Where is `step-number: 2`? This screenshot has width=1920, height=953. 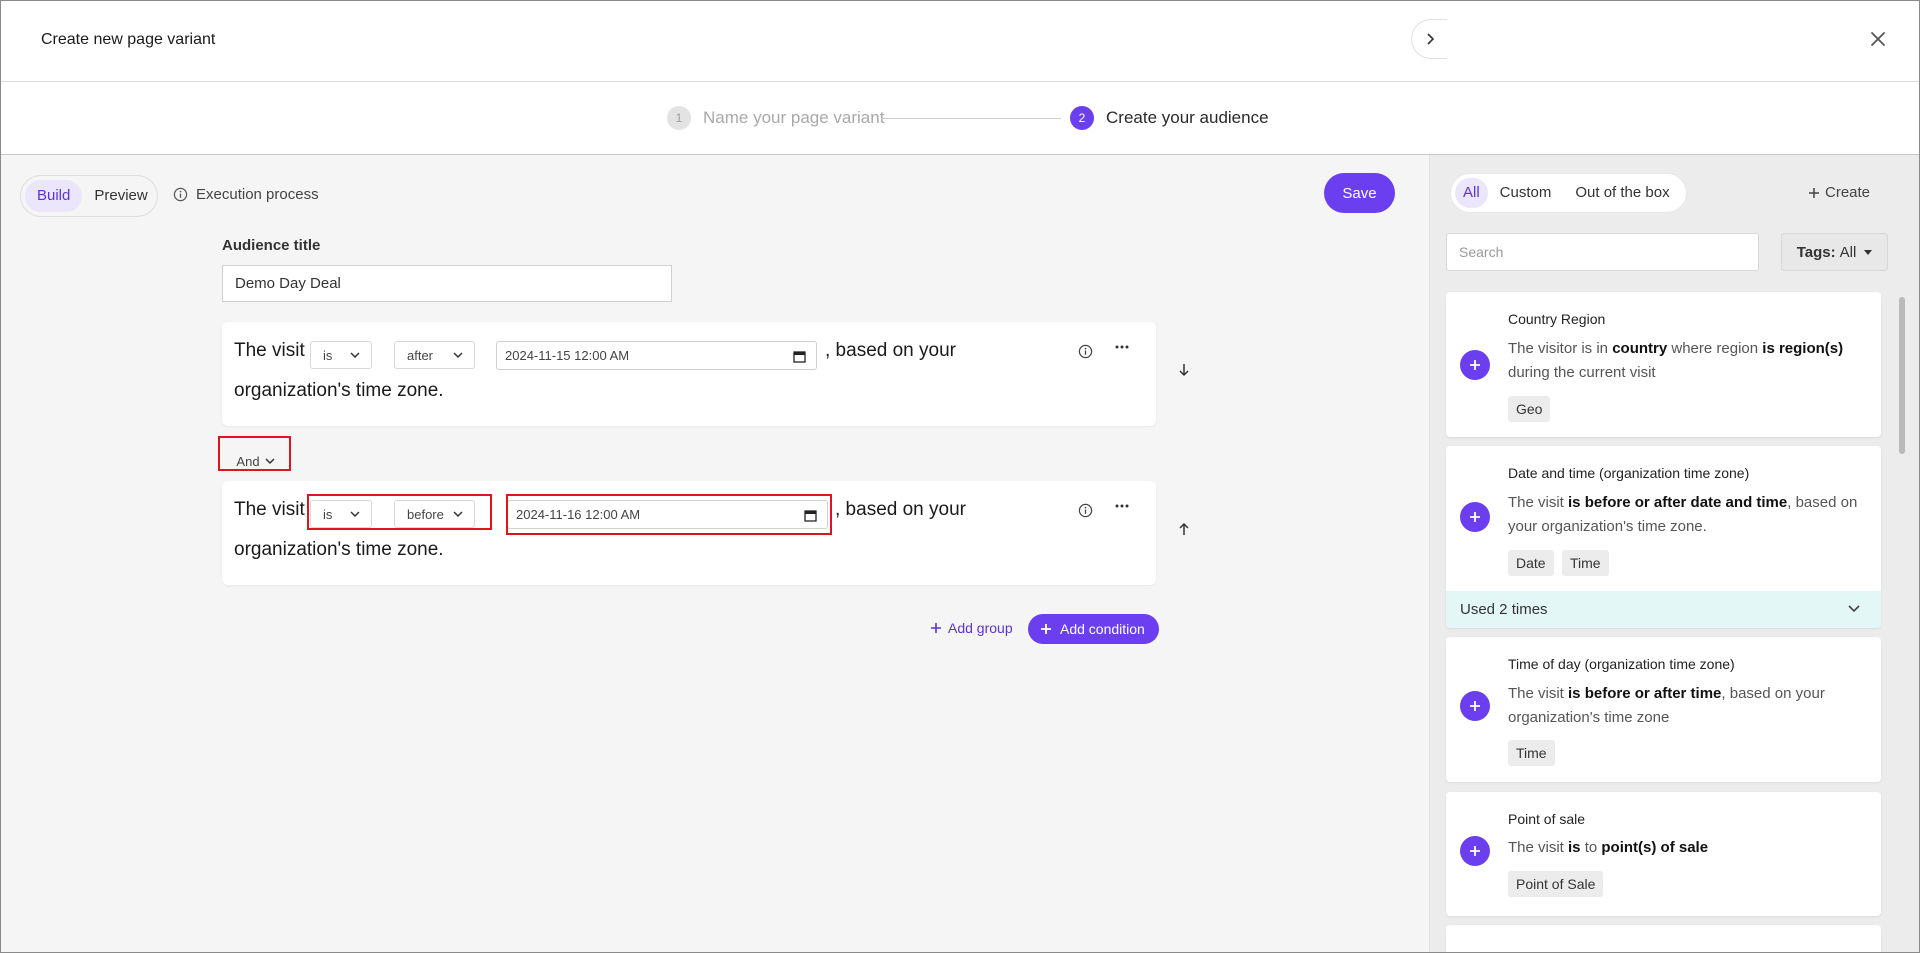
step-number: 2 is located at coordinates (1082, 118).